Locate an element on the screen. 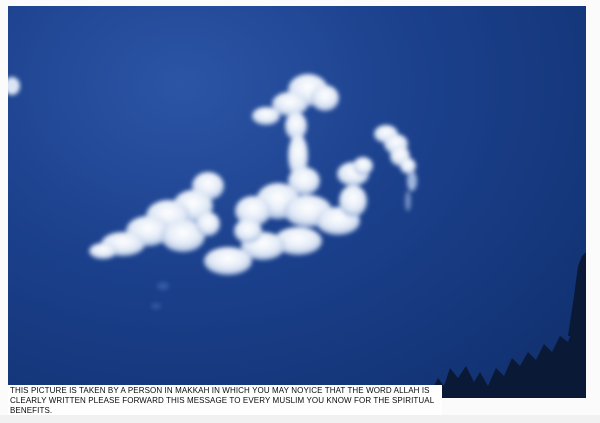 The height and width of the screenshot is (423, 600). tree-silhouettes is located at coordinates (507, 325).